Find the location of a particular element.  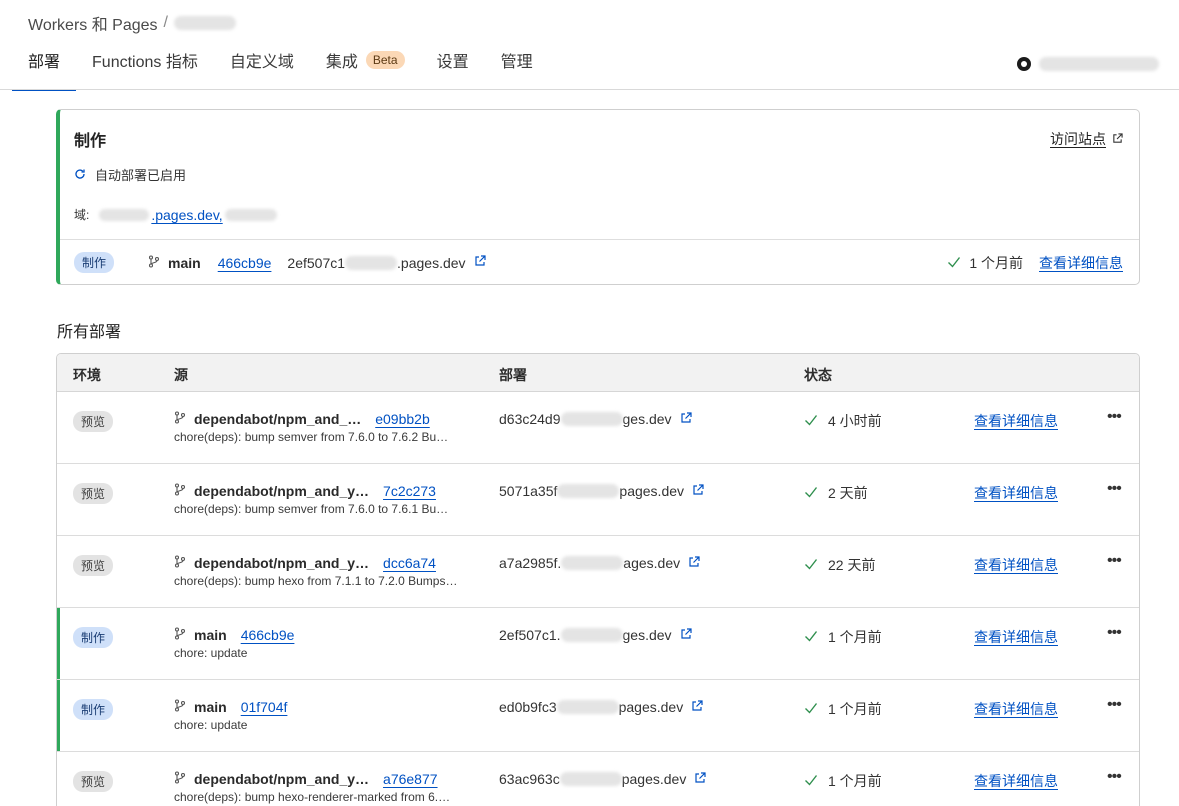

production-title: 制作 is located at coordinates (90, 141).